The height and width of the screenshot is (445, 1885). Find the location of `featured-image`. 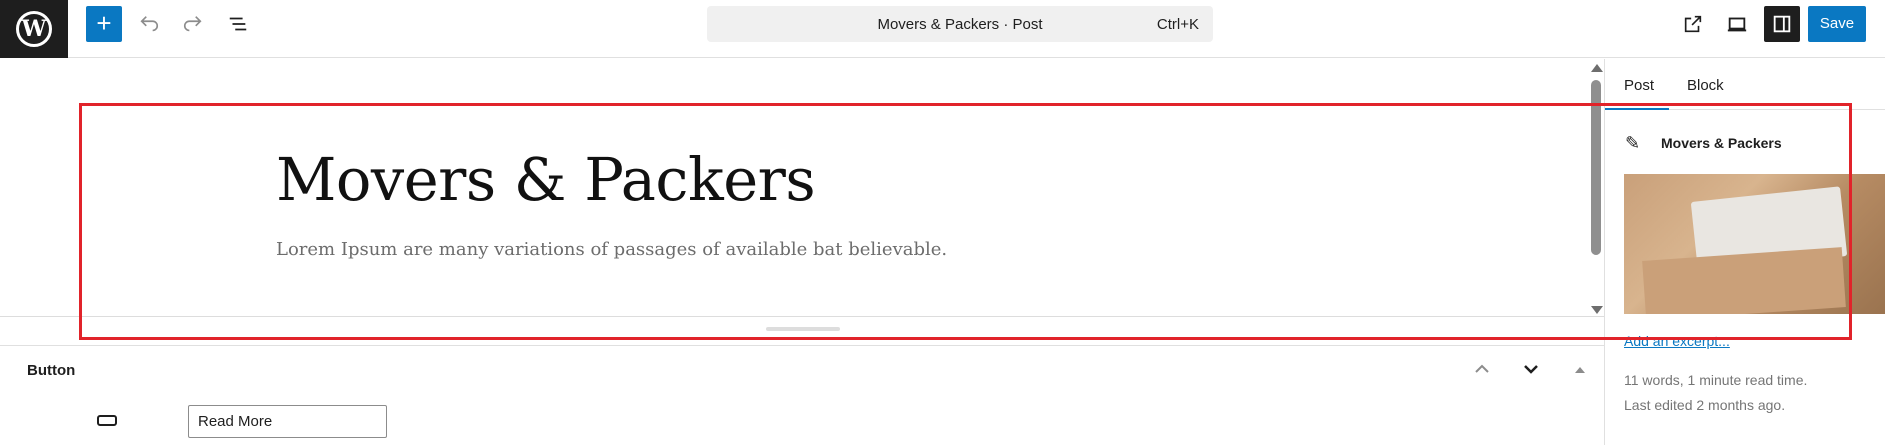

featured-image is located at coordinates (1754, 244).